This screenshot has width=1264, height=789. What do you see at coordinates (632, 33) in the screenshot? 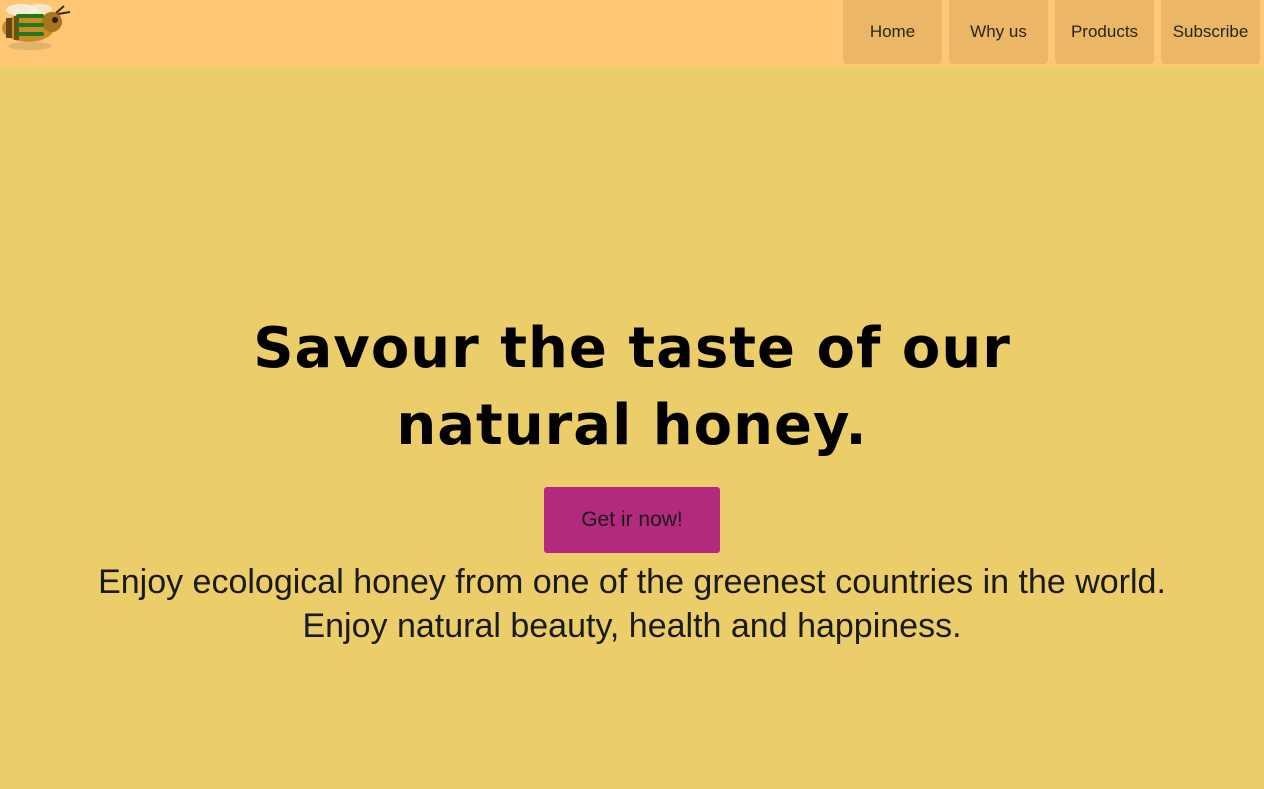
I see `site-header: Home Why us Products Subscribe` at bounding box center [632, 33].